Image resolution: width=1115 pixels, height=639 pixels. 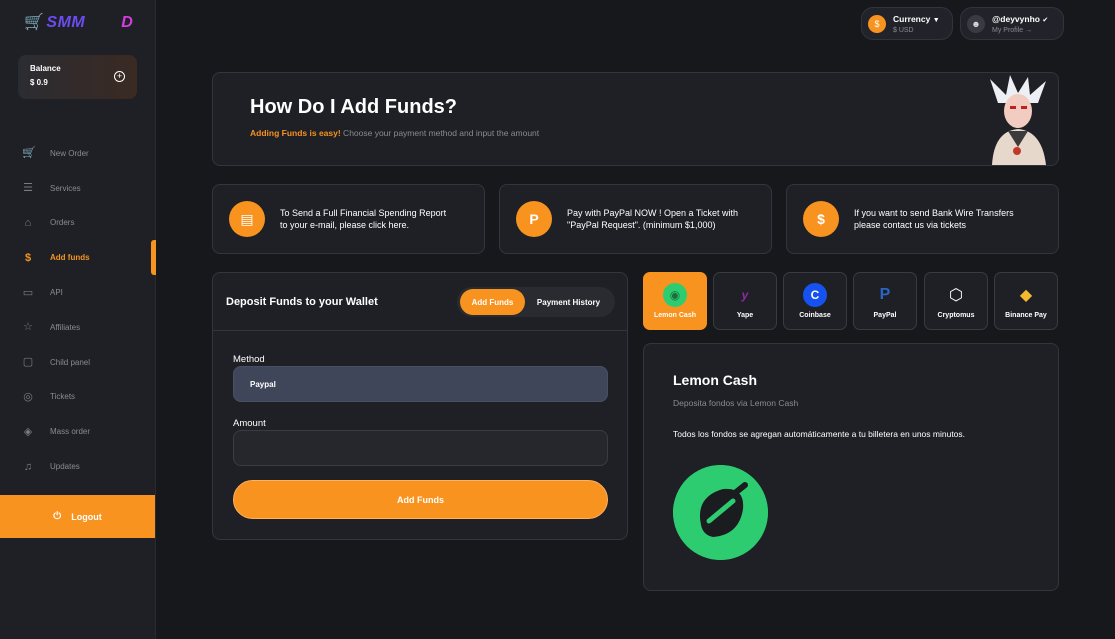 I want to click on info-card-text: If you want to send Bank Wire Transfers, so click(x=934, y=213).